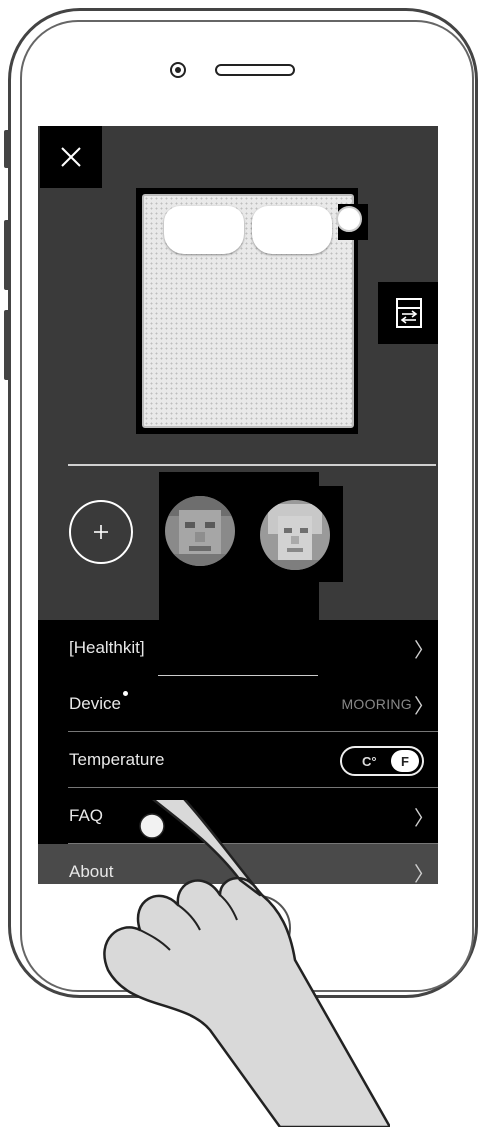  I want to click on close-icon, so click(71, 157).